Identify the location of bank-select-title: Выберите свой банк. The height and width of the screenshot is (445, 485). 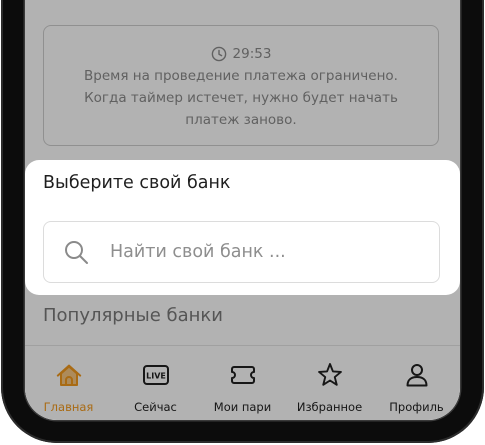
(137, 183).